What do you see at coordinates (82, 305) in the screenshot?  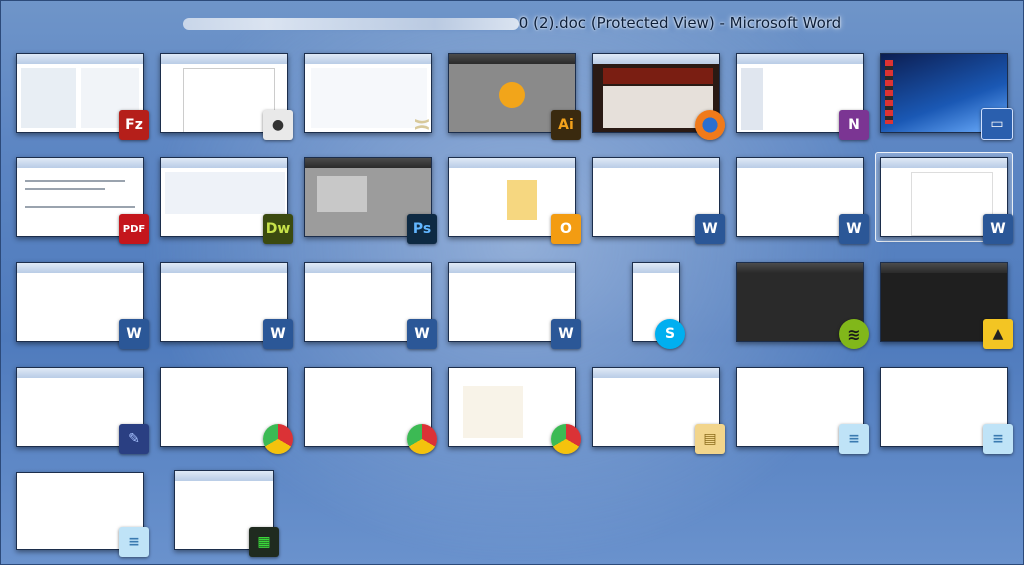 I see `window-thumb-word-3: W` at bounding box center [82, 305].